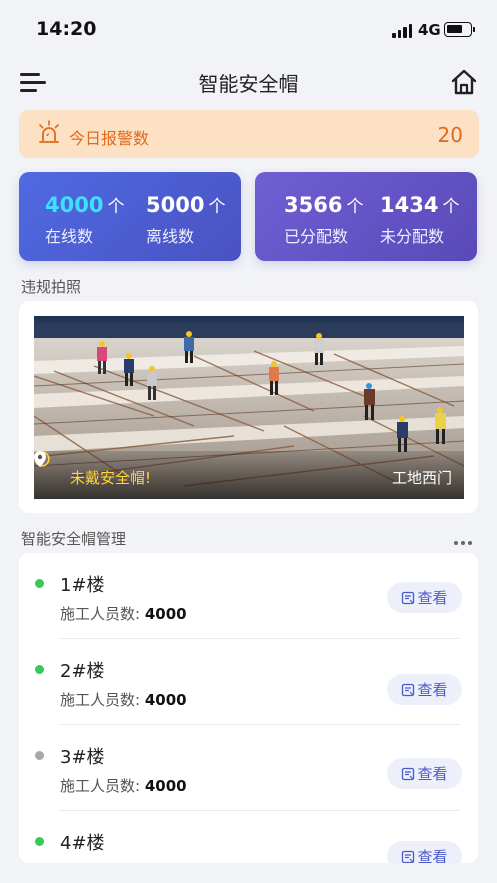  Describe the element at coordinates (429, 30) in the screenshot. I see `network-label: 4G` at that location.